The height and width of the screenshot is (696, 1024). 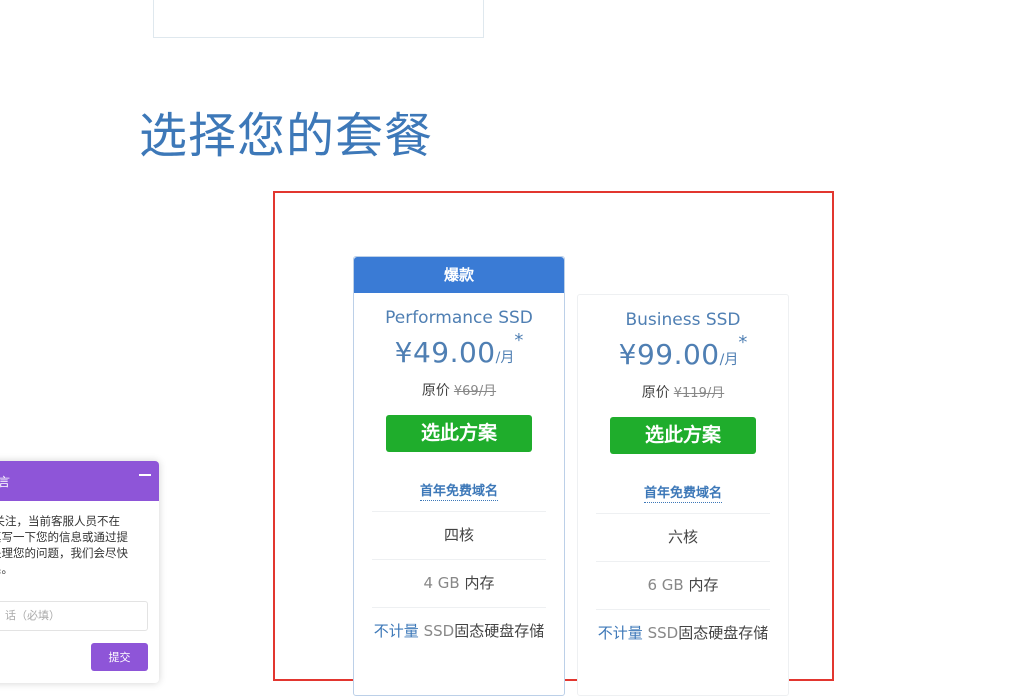 I want to click on plan-price: ¥99.00/月*, so click(x=683, y=357).